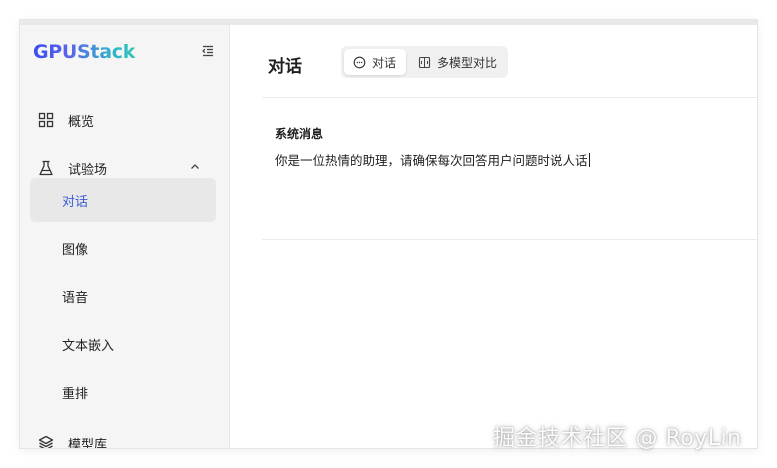 This screenshot has height=468, width=777. Describe the element at coordinates (123, 392) in the screenshot. I see `sidebar-subitem-rerank: 重排` at that location.